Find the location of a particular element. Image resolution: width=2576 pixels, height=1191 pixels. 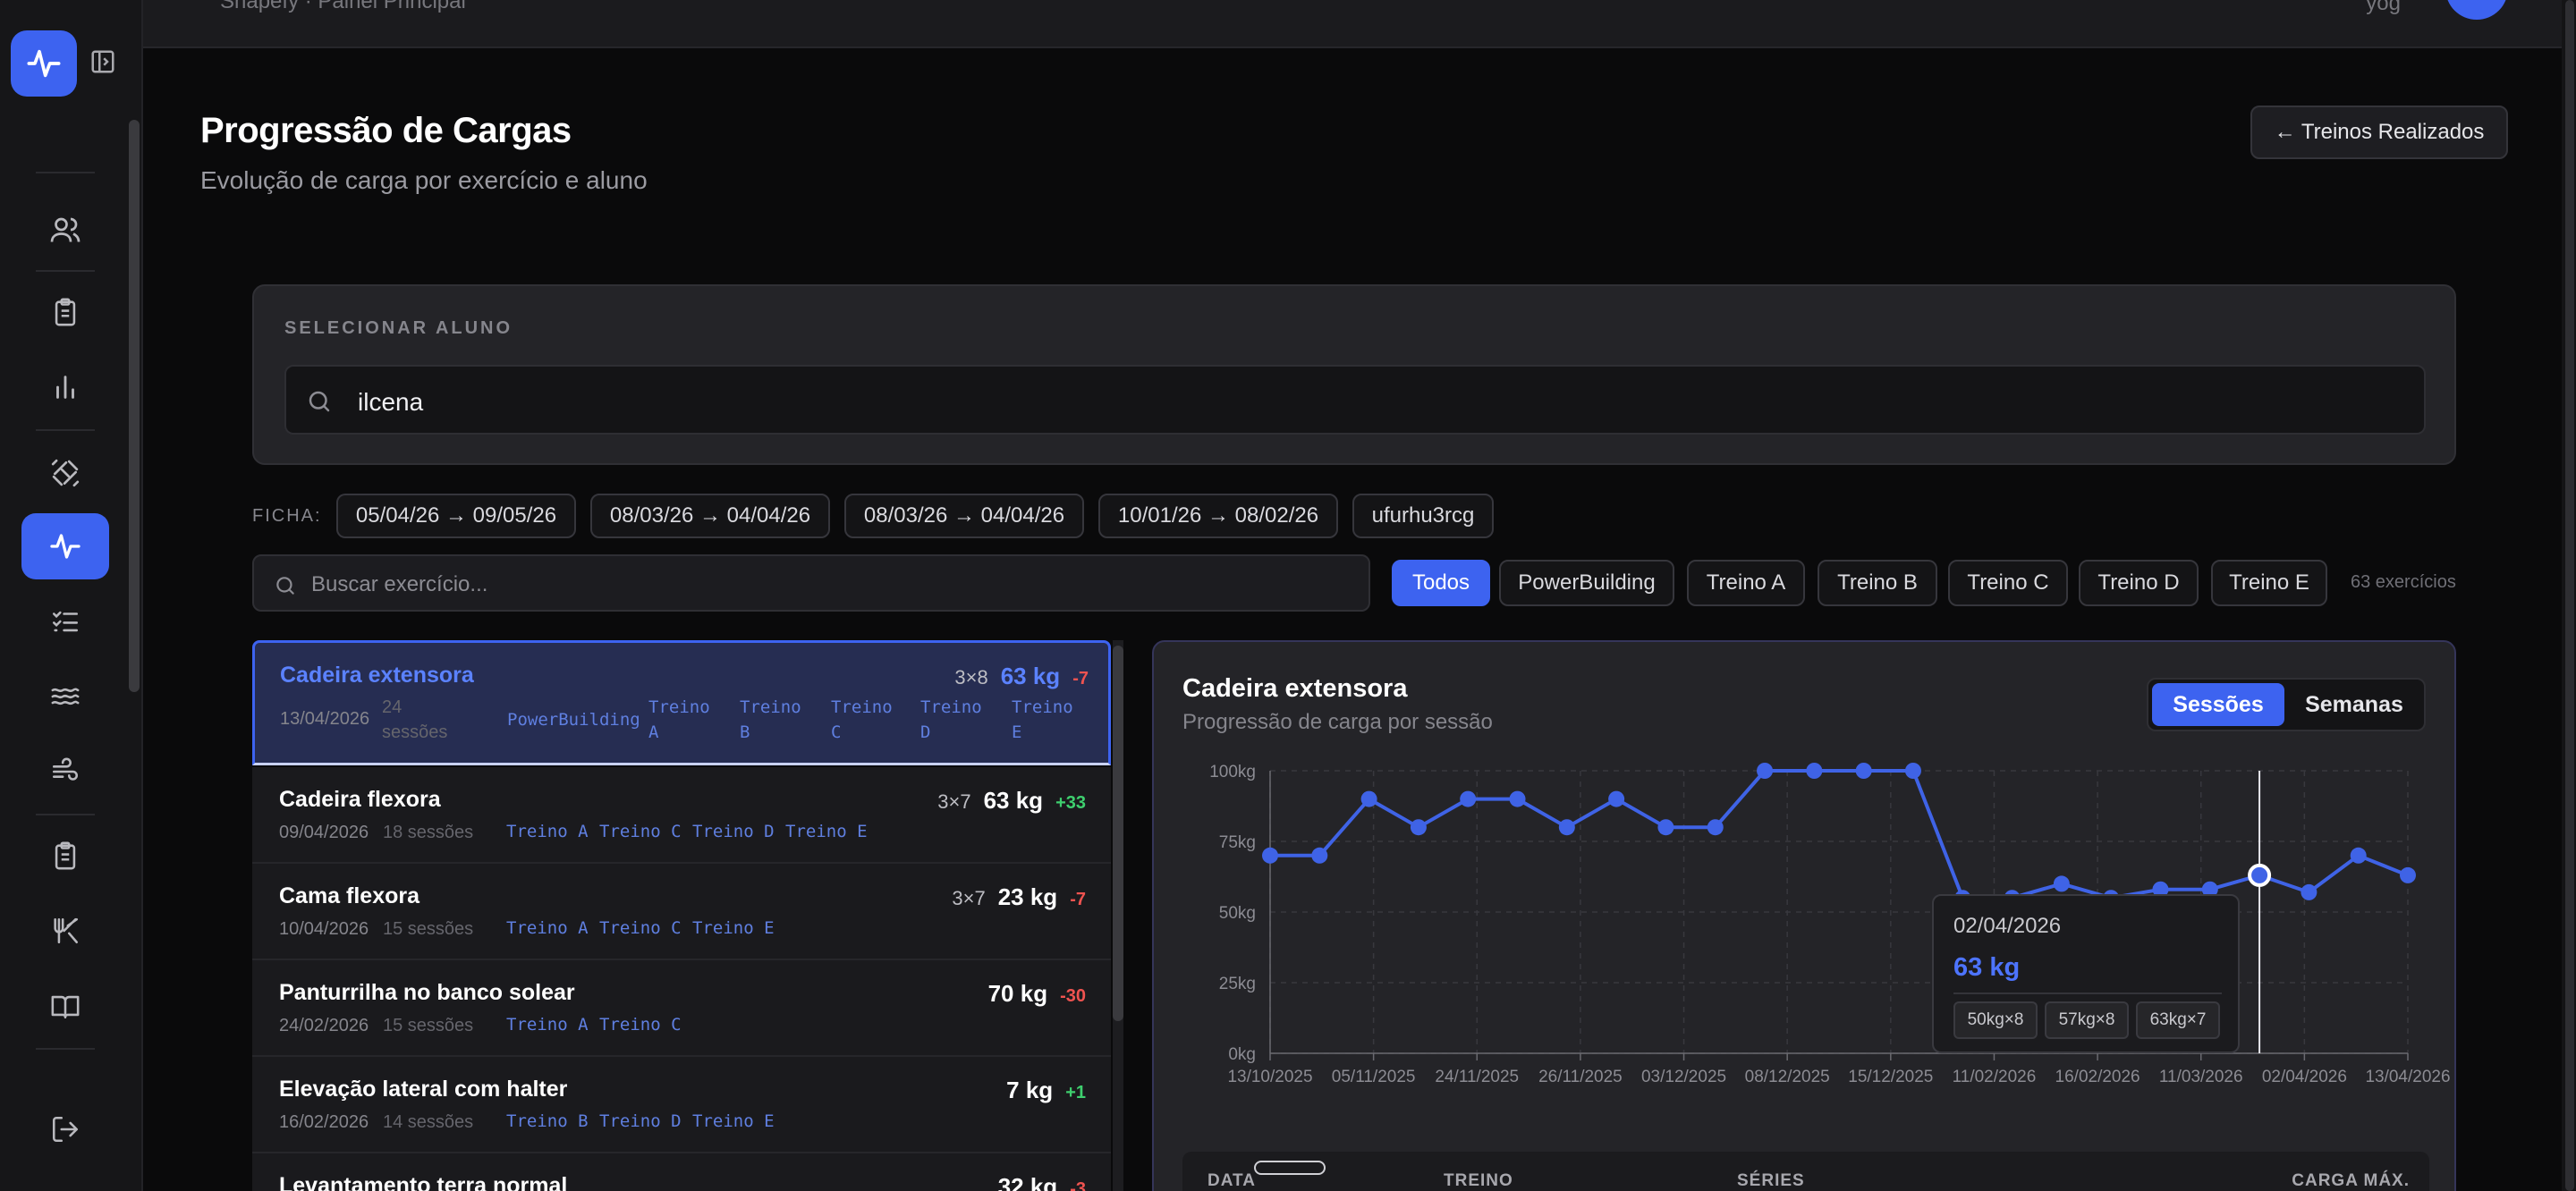

filter-powerbuilding: PowerBuilding is located at coordinates (1586, 583).